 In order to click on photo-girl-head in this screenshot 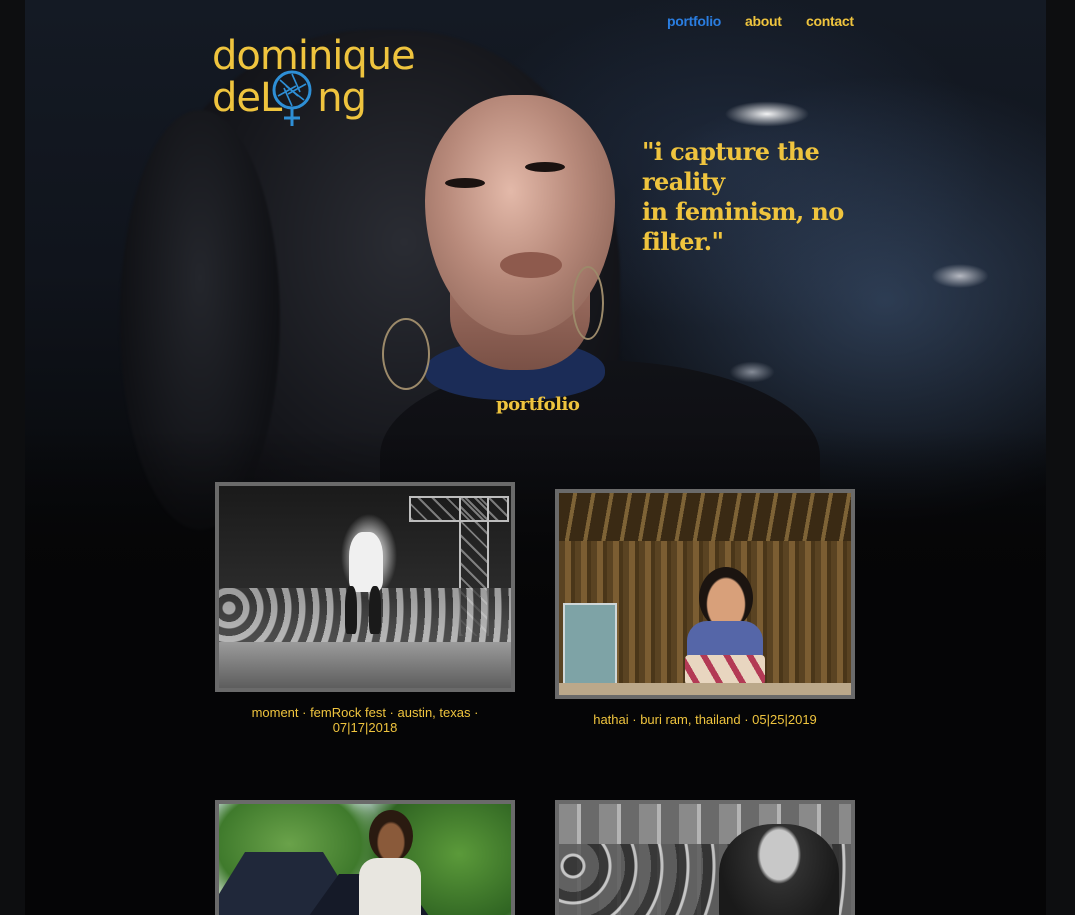, I will do `click(726, 598)`.